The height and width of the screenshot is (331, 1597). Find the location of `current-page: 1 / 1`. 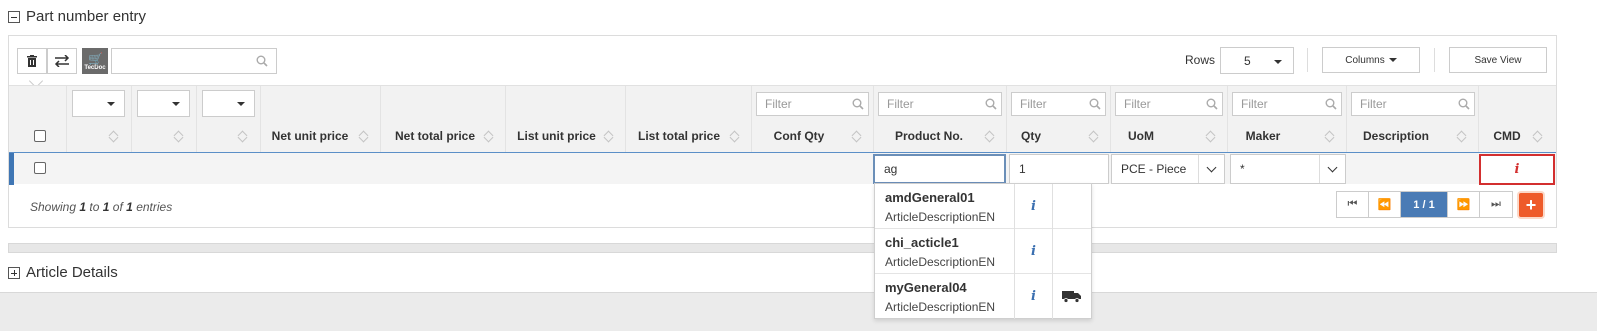

current-page: 1 / 1 is located at coordinates (1424, 204).